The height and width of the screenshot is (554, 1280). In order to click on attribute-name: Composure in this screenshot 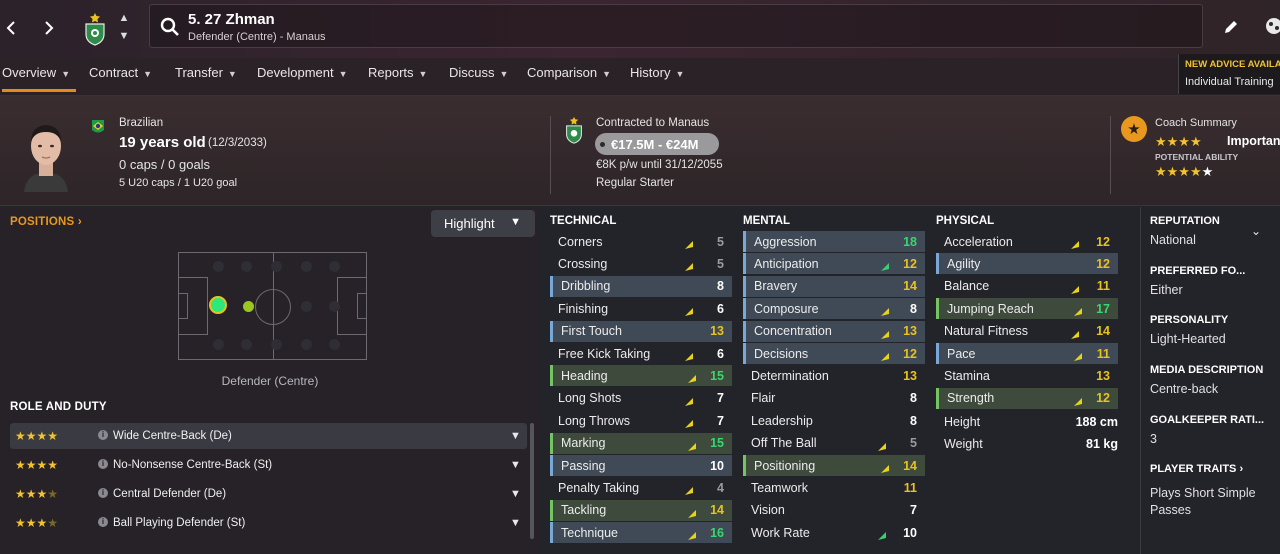, I will do `click(786, 308)`.